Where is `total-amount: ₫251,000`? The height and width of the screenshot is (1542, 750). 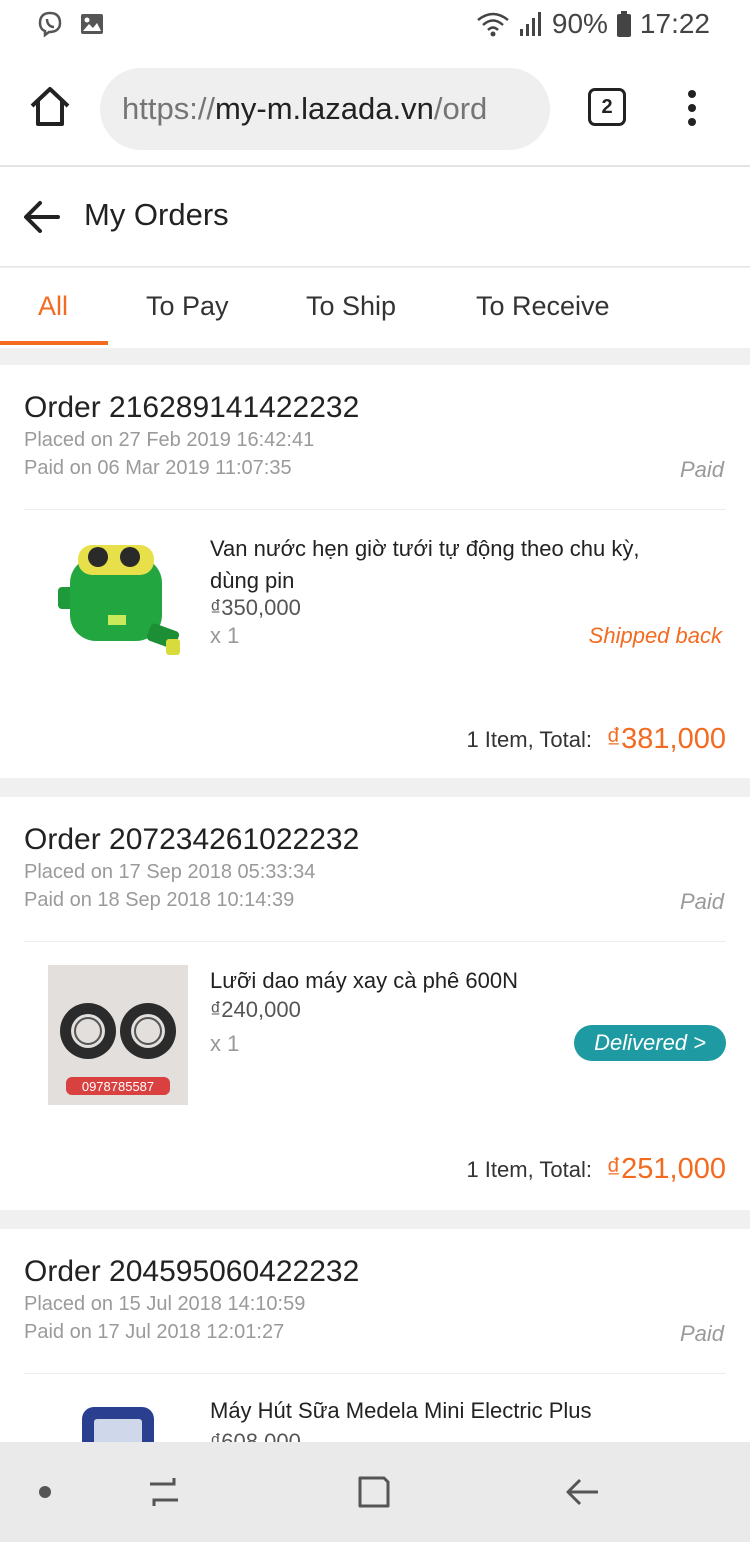
total-amount: ₫251,000 is located at coordinates (666, 1169).